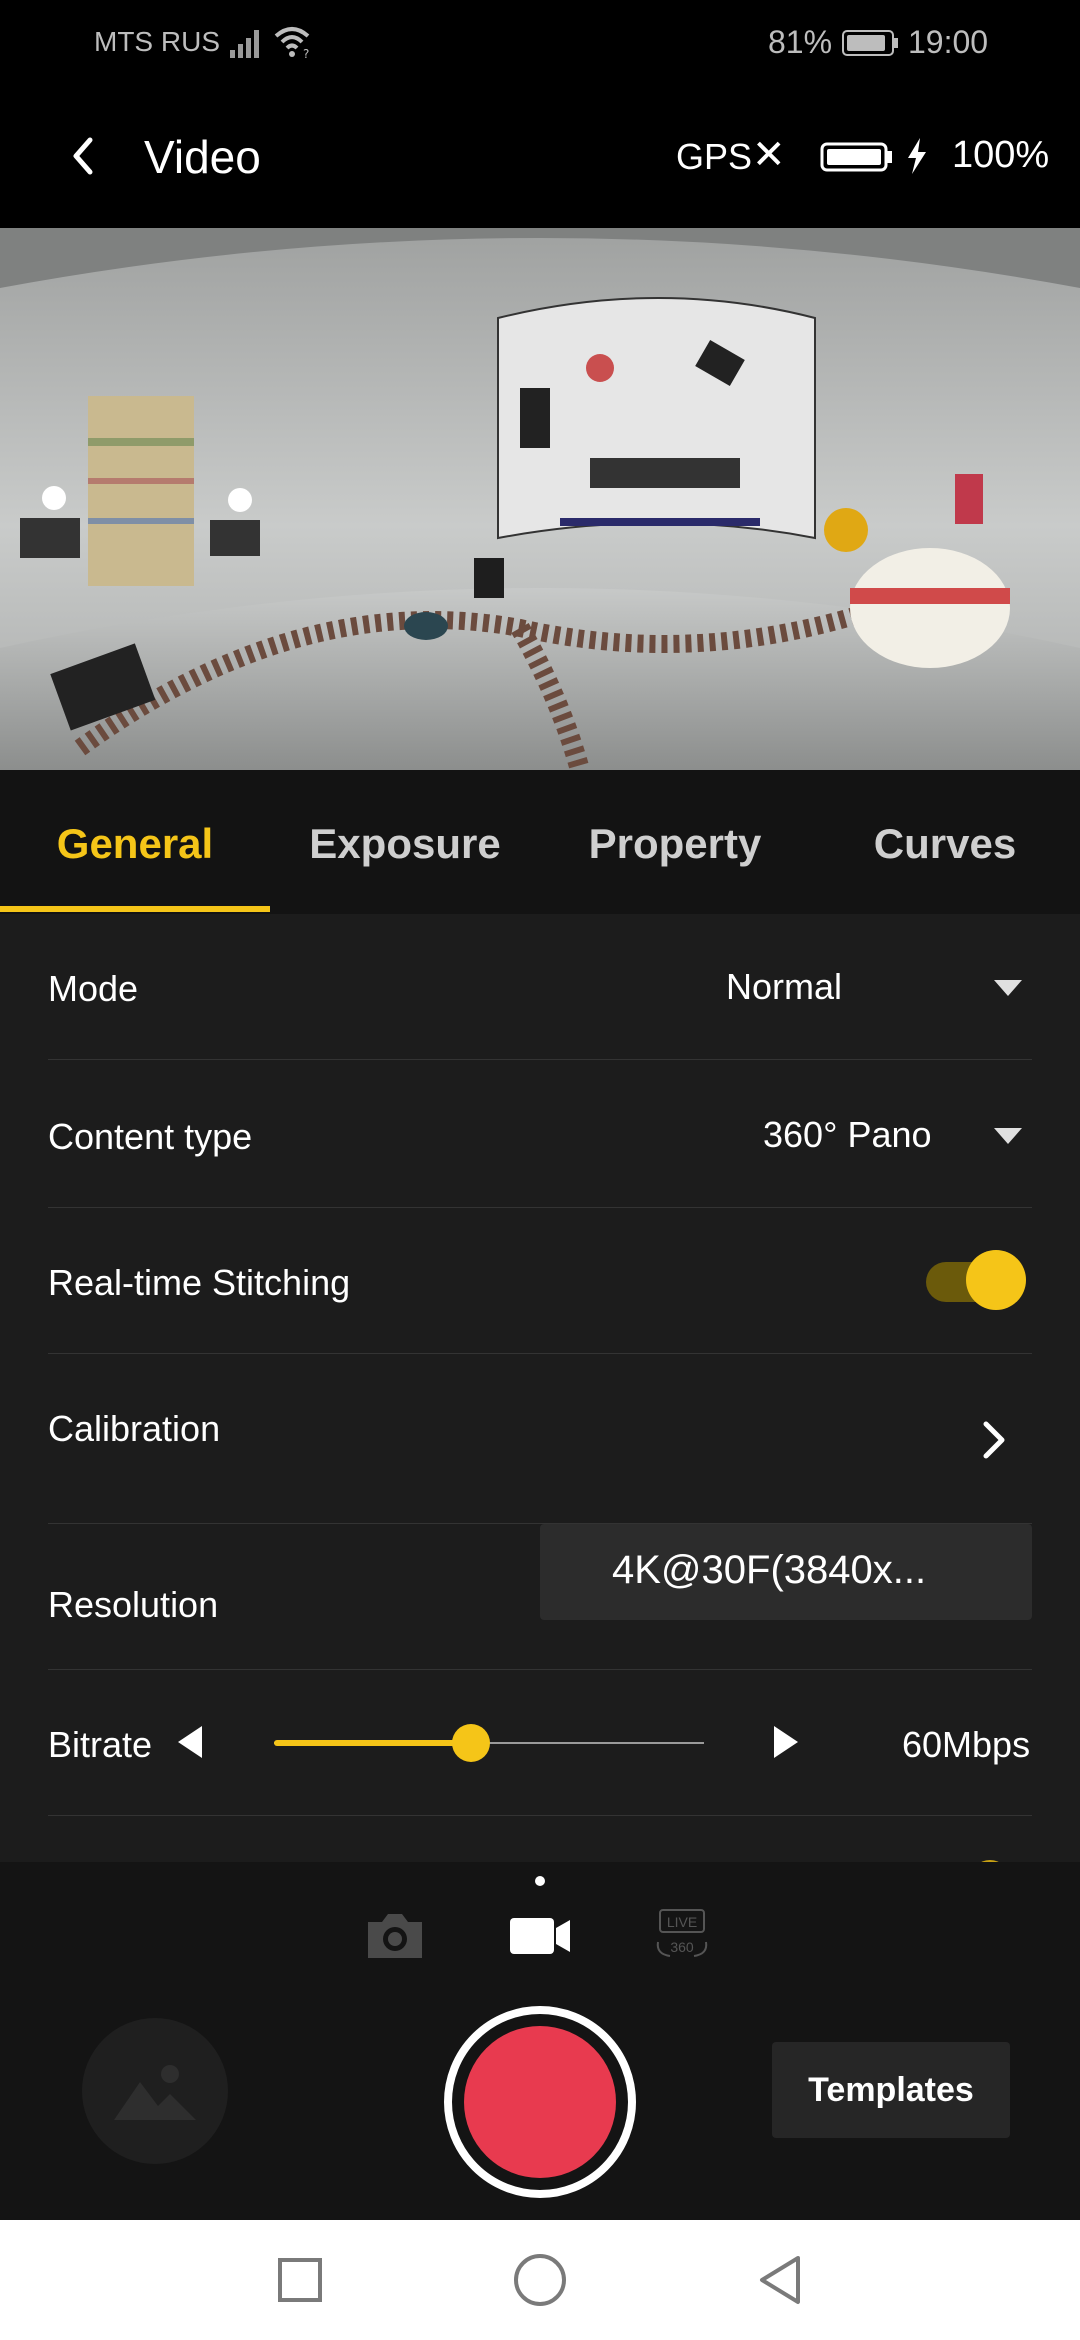 Image resolution: width=1080 pixels, height=2340 pixels. Describe the element at coordinates (150, 1136) in the screenshot. I see `content-type-label: Content type` at that location.